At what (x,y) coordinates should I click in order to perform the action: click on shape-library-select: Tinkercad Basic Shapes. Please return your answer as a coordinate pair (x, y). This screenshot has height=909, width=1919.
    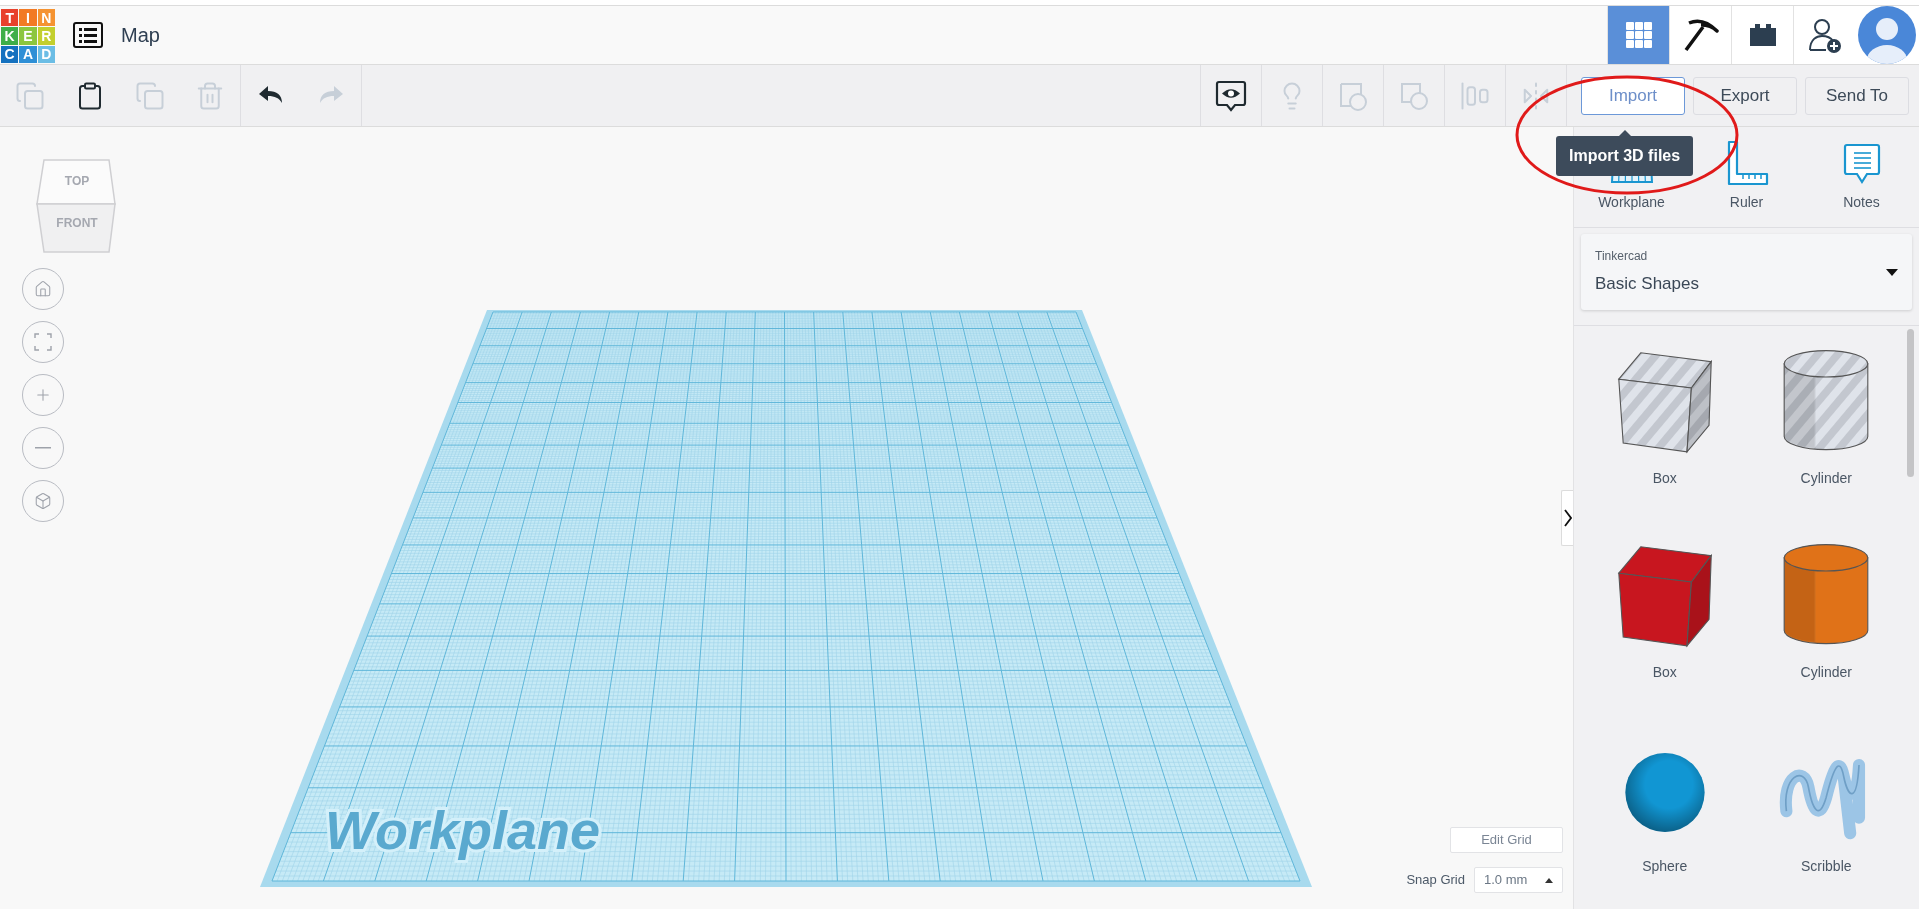
    Looking at the image, I should click on (1746, 272).